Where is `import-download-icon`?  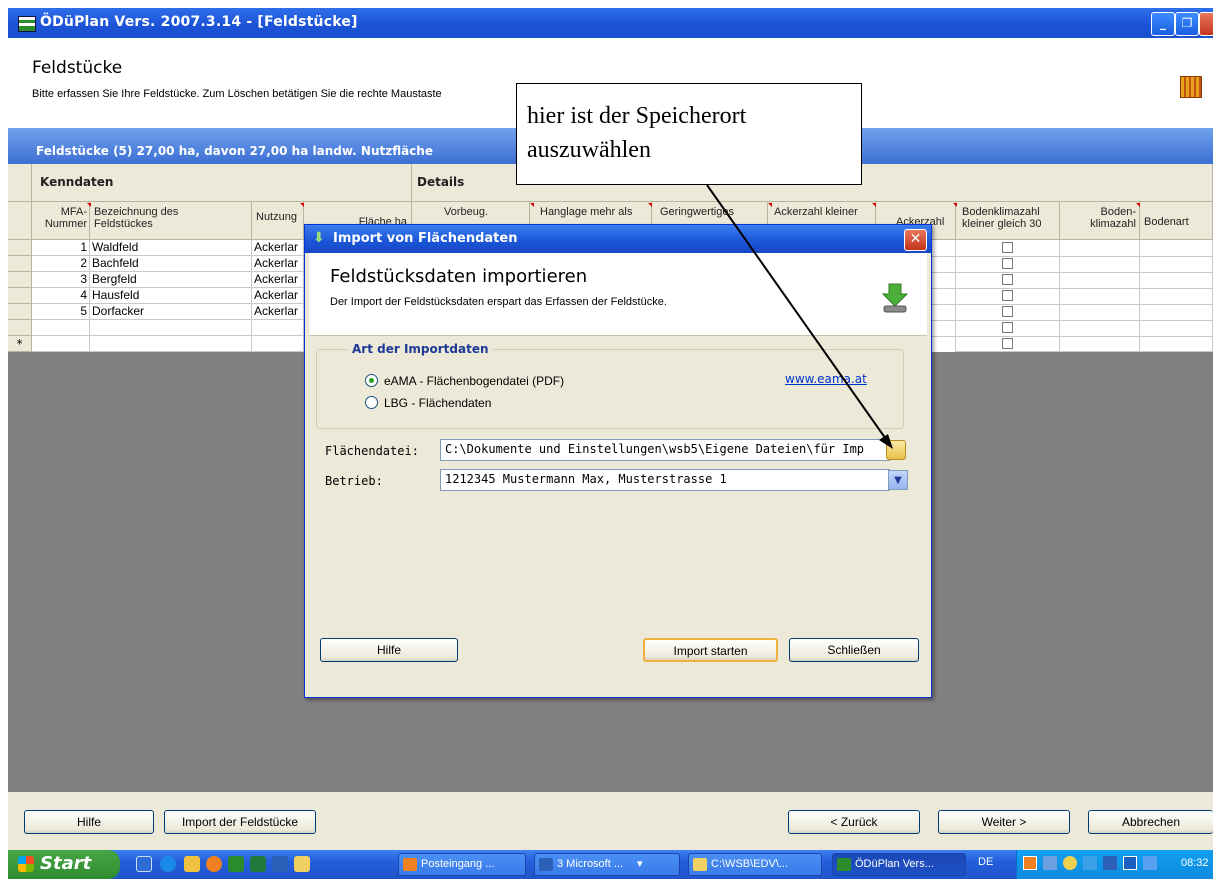 import-download-icon is located at coordinates (895, 298).